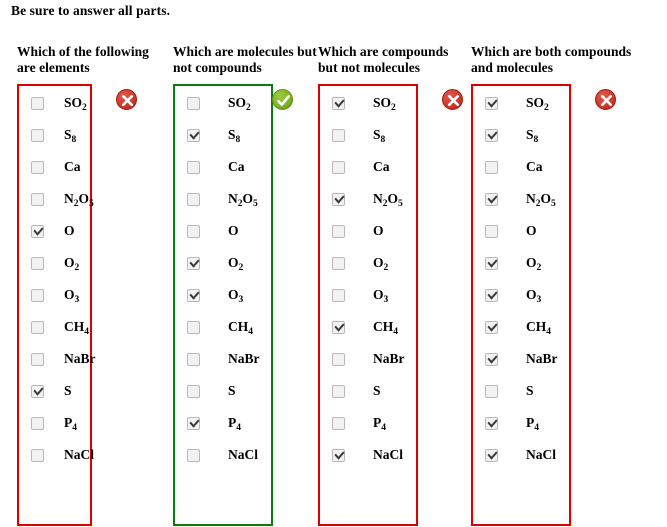 Image resolution: width=667 pixels, height=527 pixels. What do you see at coordinates (379, 136) in the screenshot?
I see `option-label-s8: S8` at bounding box center [379, 136].